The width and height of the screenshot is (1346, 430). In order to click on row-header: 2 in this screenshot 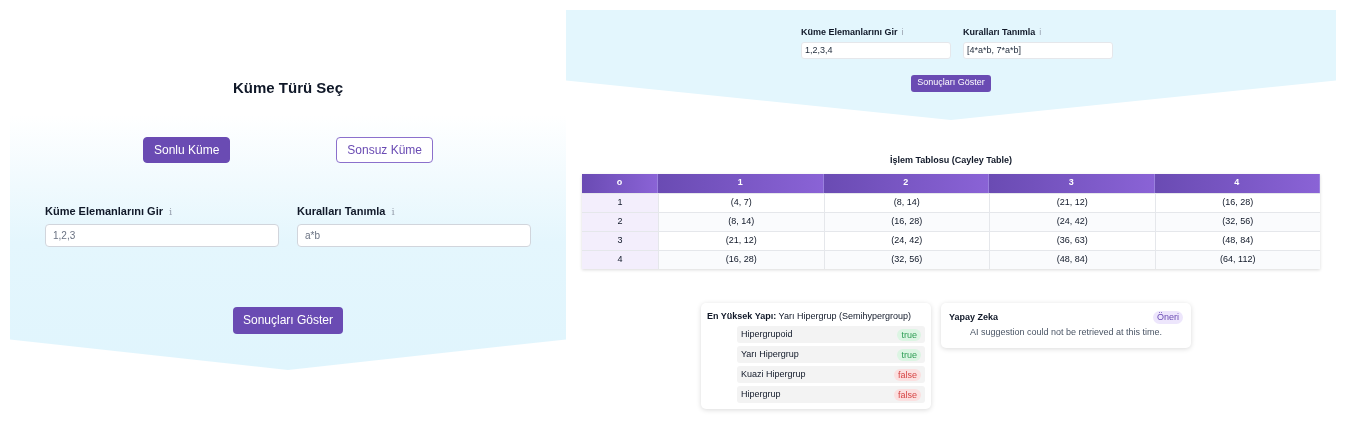, I will do `click(620, 221)`.